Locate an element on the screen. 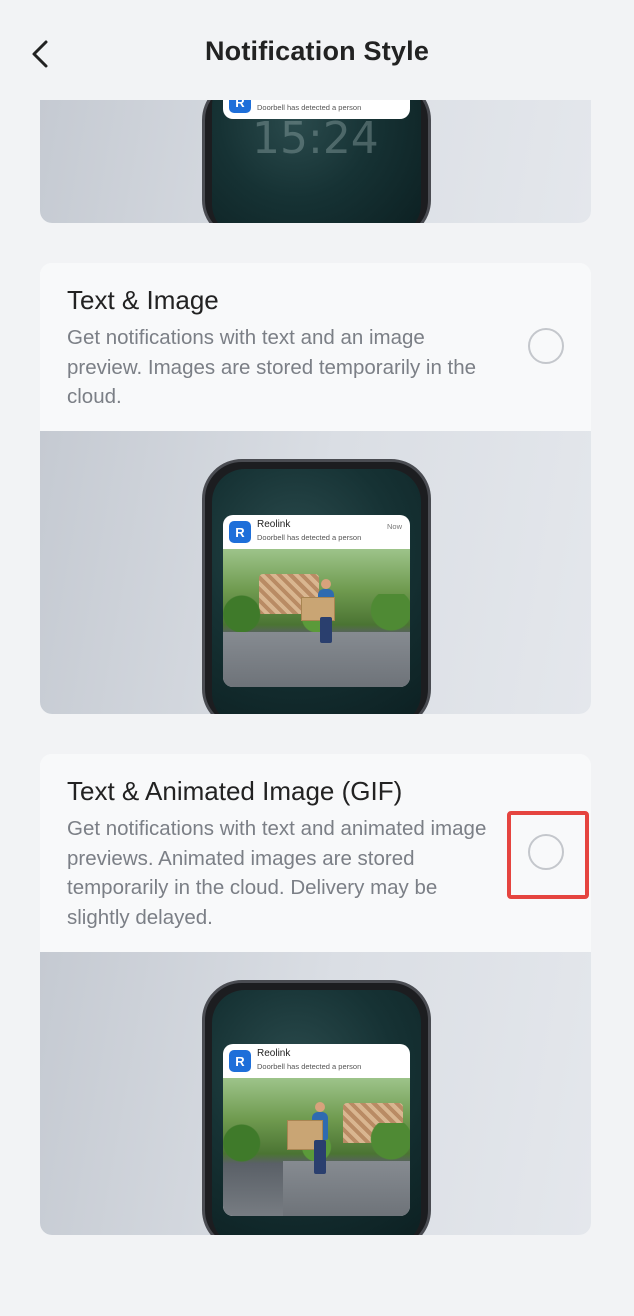 Image resolution: width=634 pixels, height=1316 pixels. phone-mockup: R Reolink Doorbell has detected a person is located at coordinates (316, 1107).